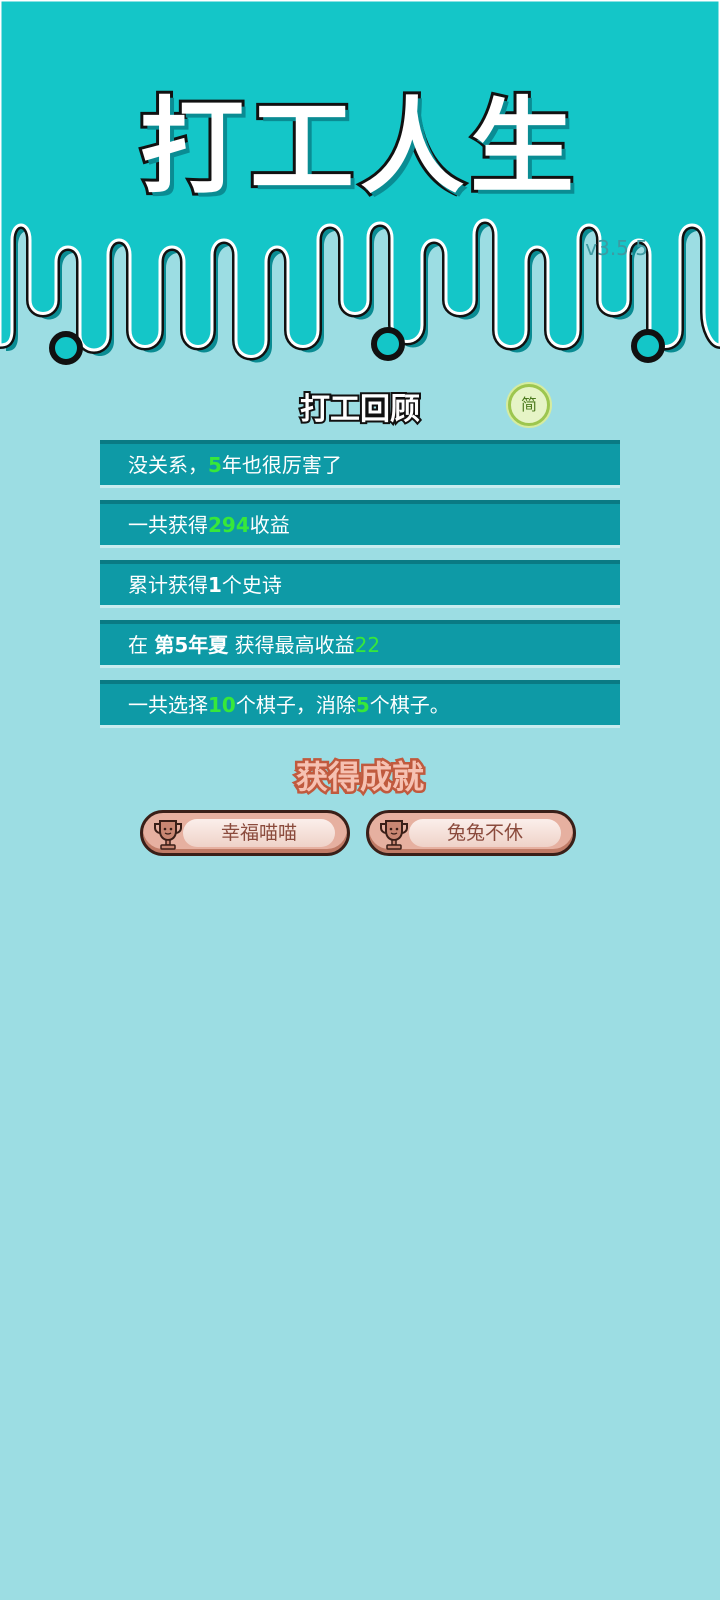 This screenshot has height=1600, width=720. I want to click on review-text: 一共选择, so click(168, 705).